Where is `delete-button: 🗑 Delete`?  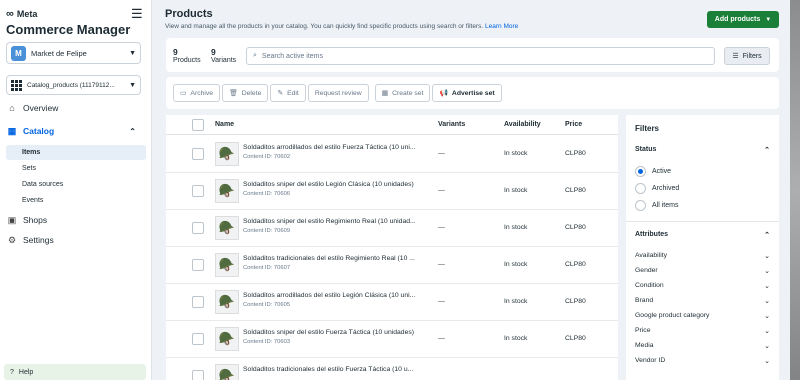
delete-button: 🗑 Delete is located at coordinates (245, 93).